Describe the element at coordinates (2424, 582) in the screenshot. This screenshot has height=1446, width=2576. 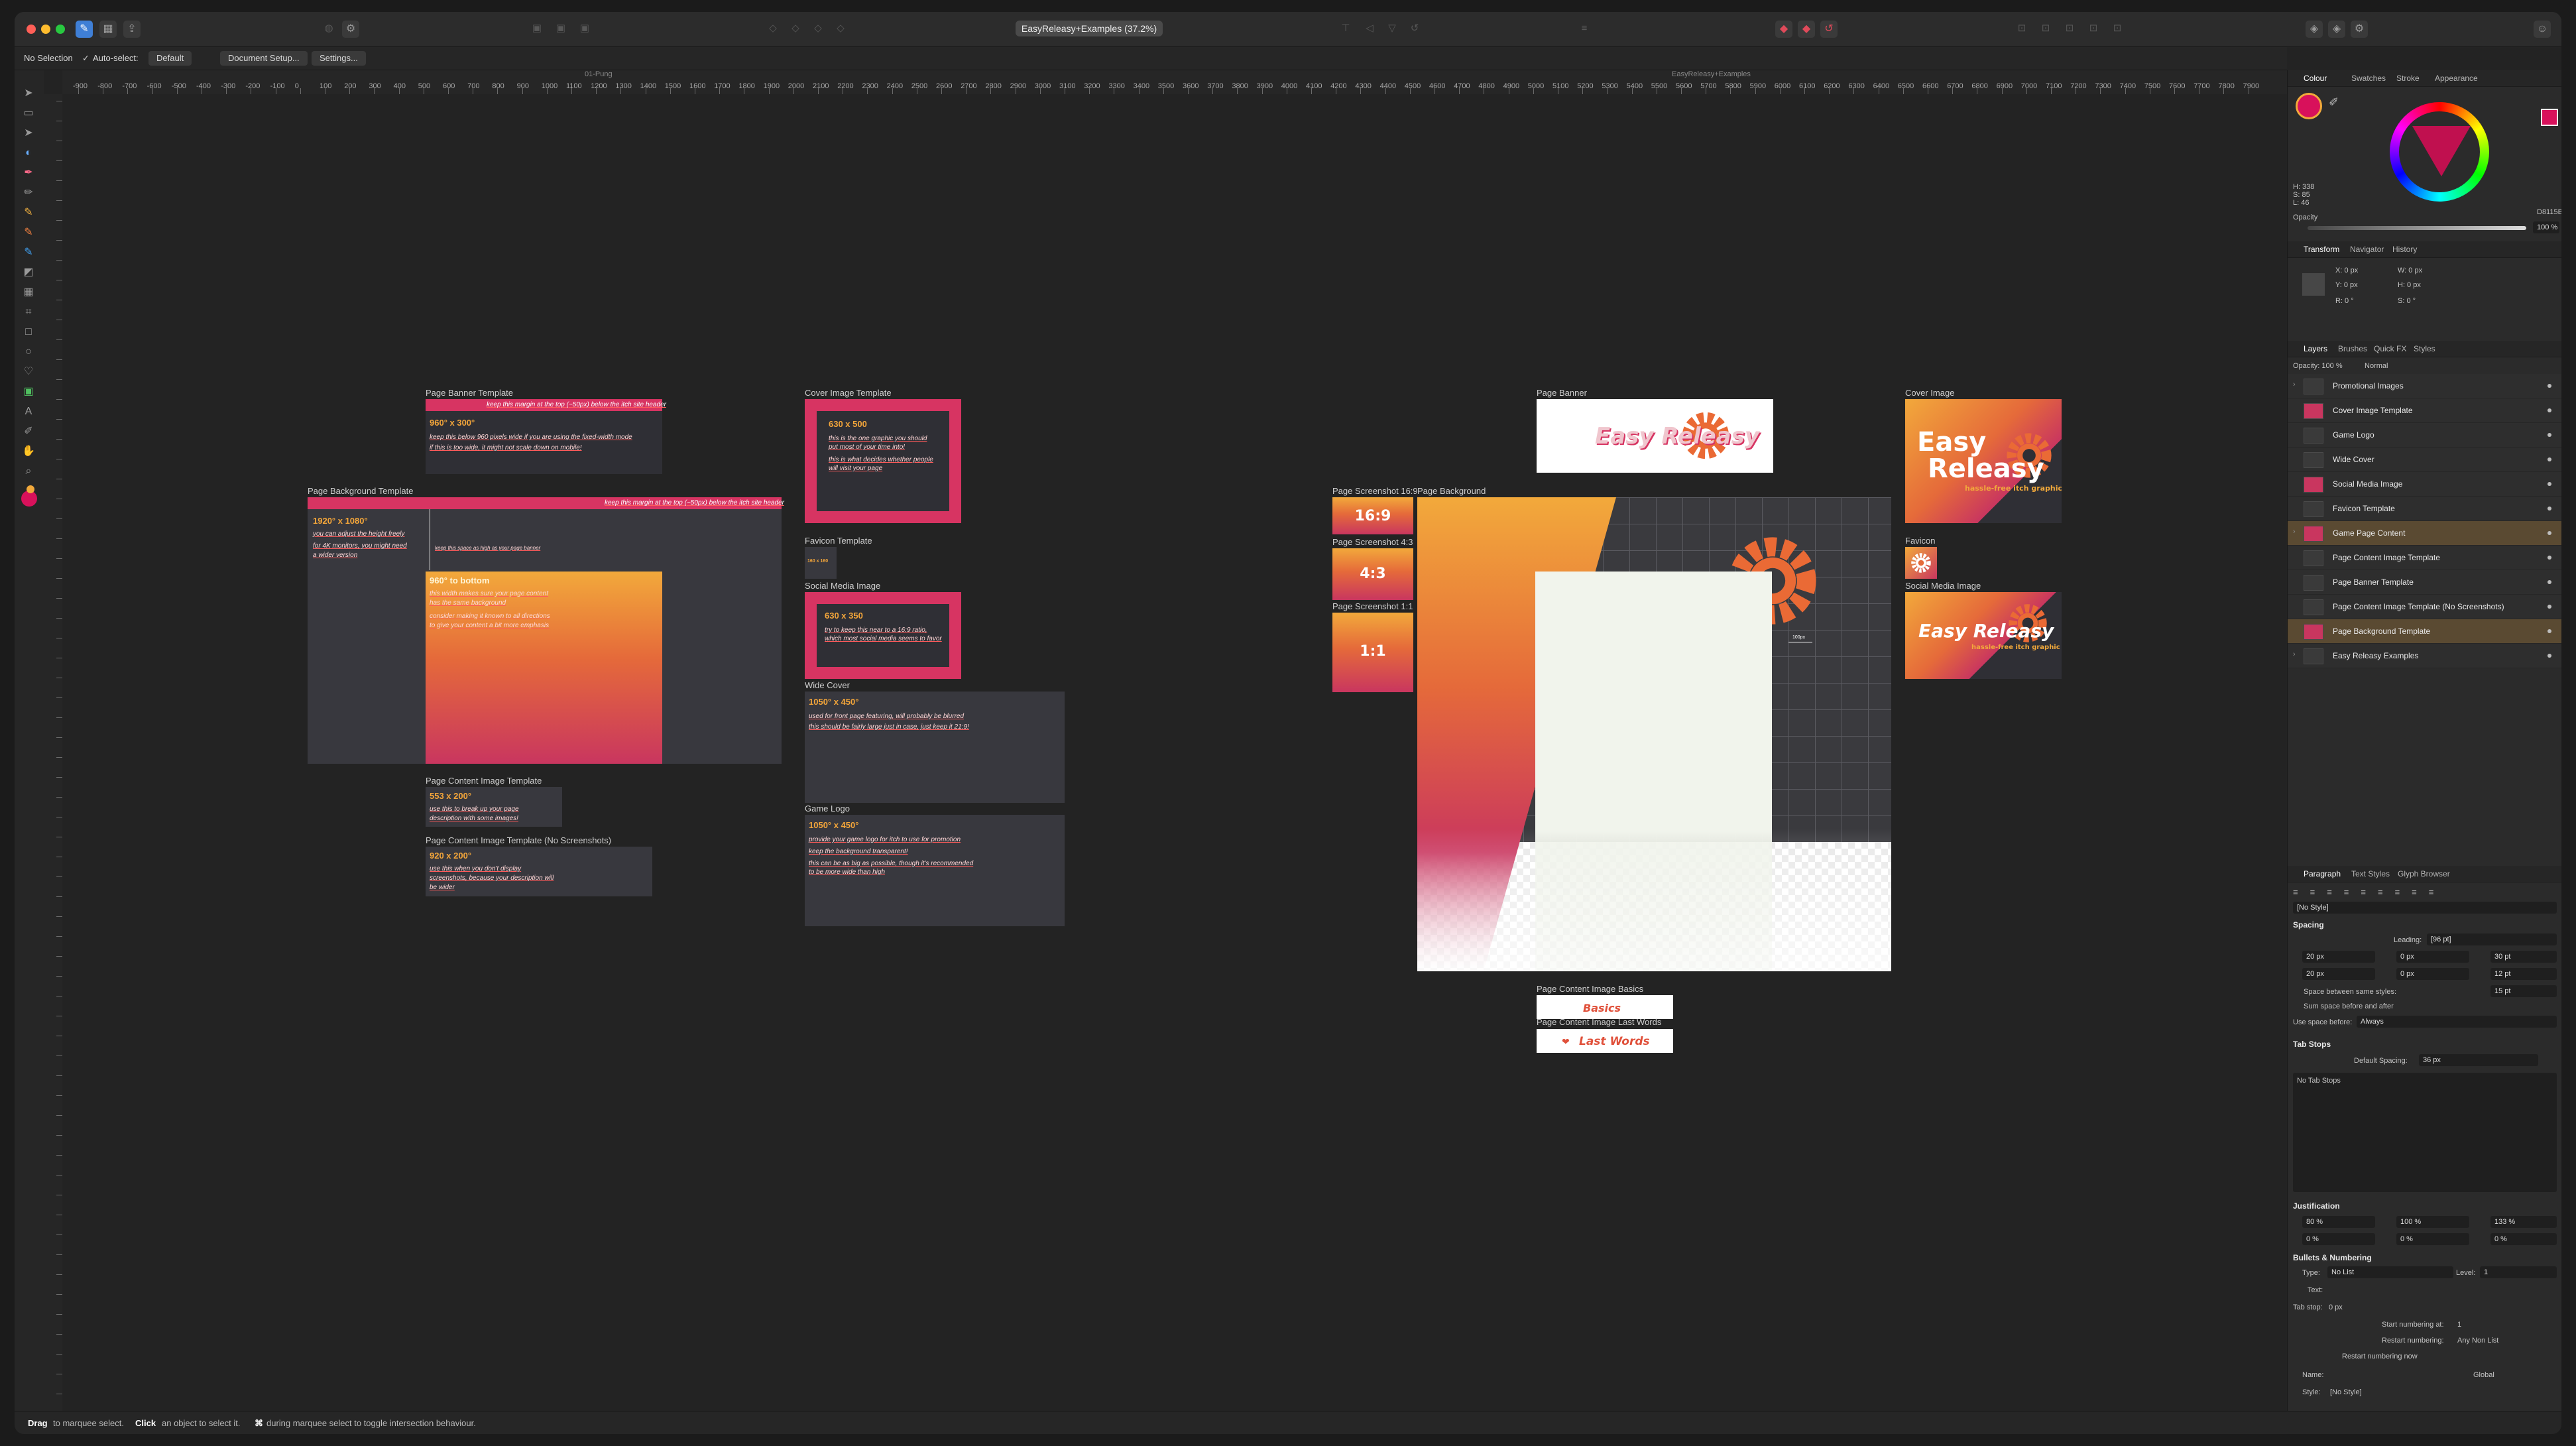
I see `layer-row: Page Banner Template` at that location.